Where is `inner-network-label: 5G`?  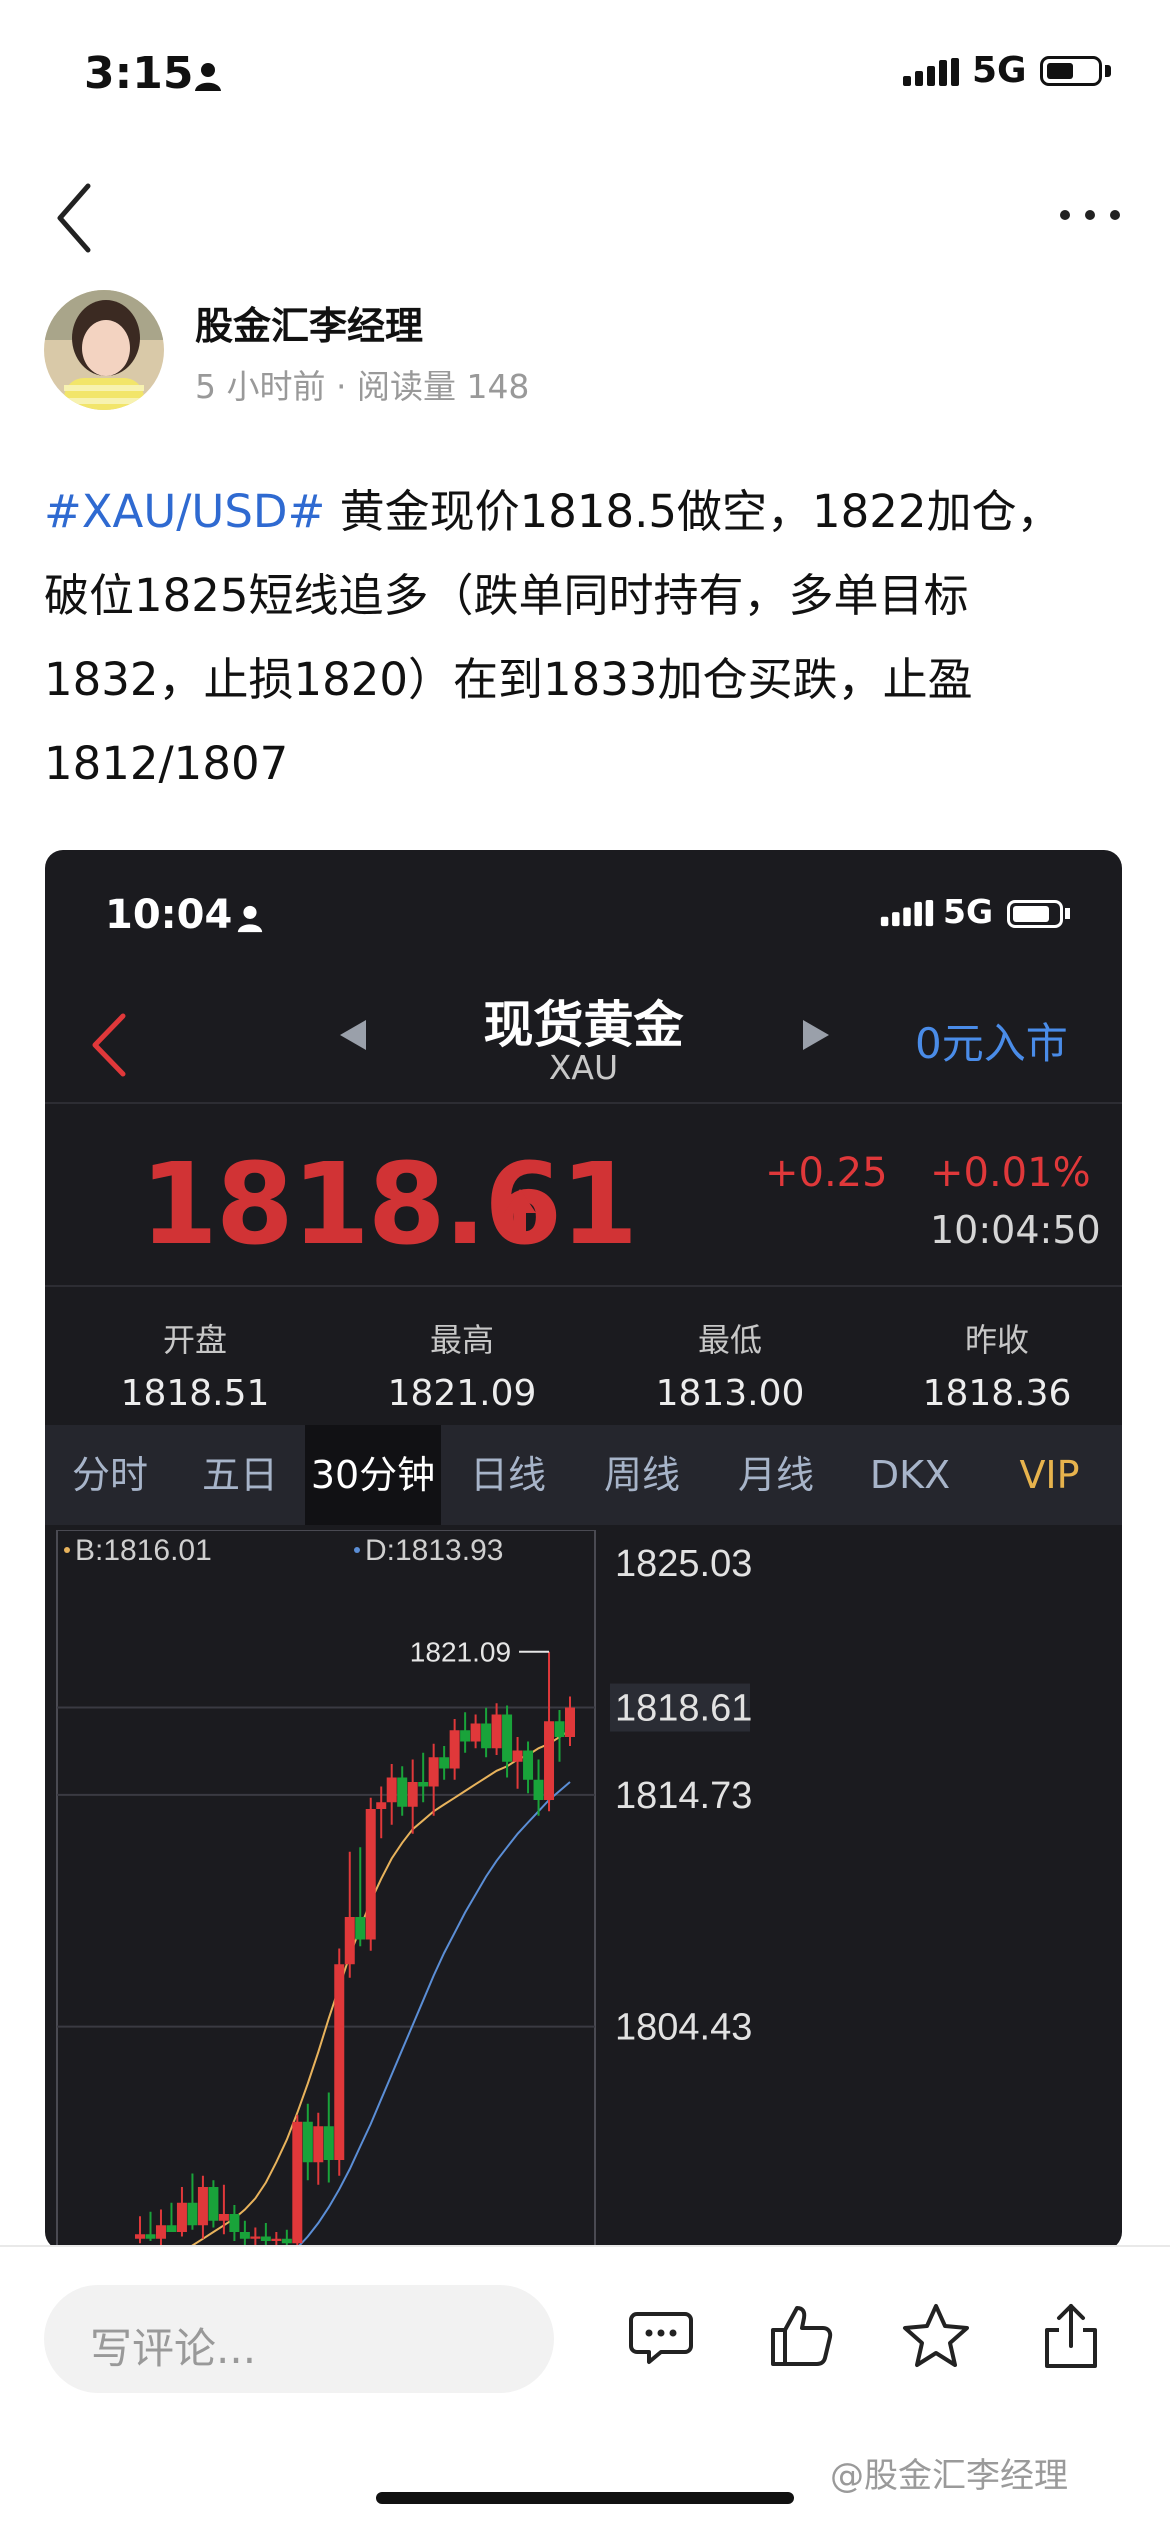
inner-network-label: 5G is located at coordinates (968, 911).